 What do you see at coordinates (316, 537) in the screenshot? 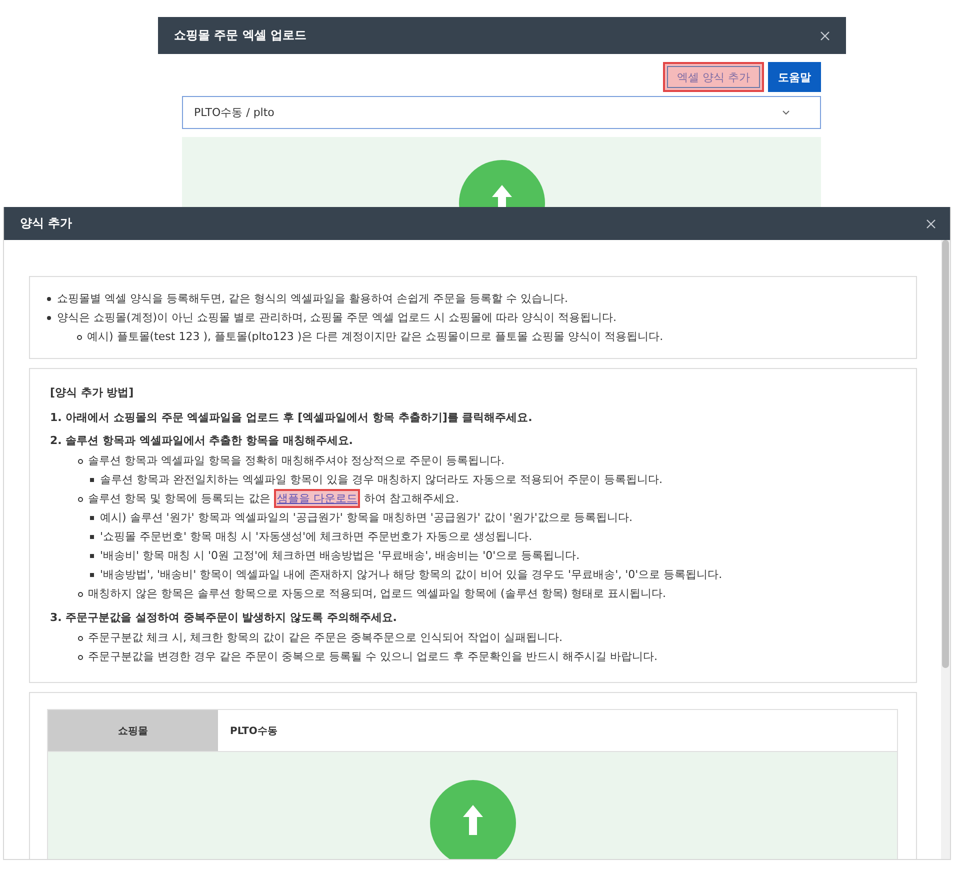
I see `list-text: '쇼핑몰 주문번호' 항목 매칭 시 '자동생성'에 체크하면 주문번호가 자동으로 생성됩니다.` at bounding box center [316, 537].